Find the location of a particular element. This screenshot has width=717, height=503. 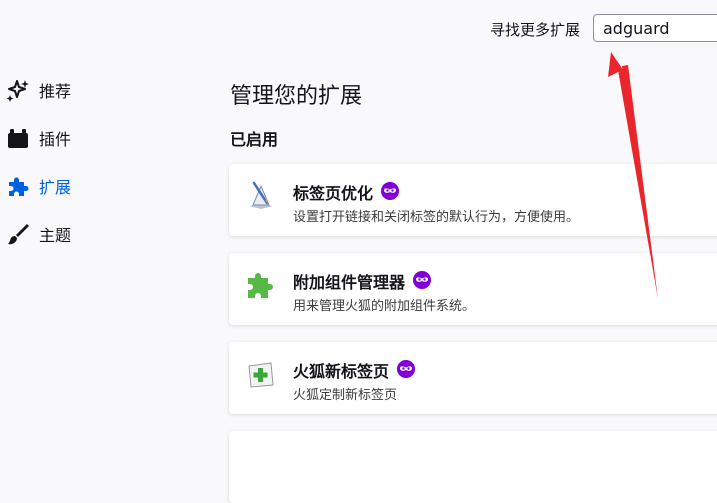

green-puzzle-icon is located at coordinates (260, 285).